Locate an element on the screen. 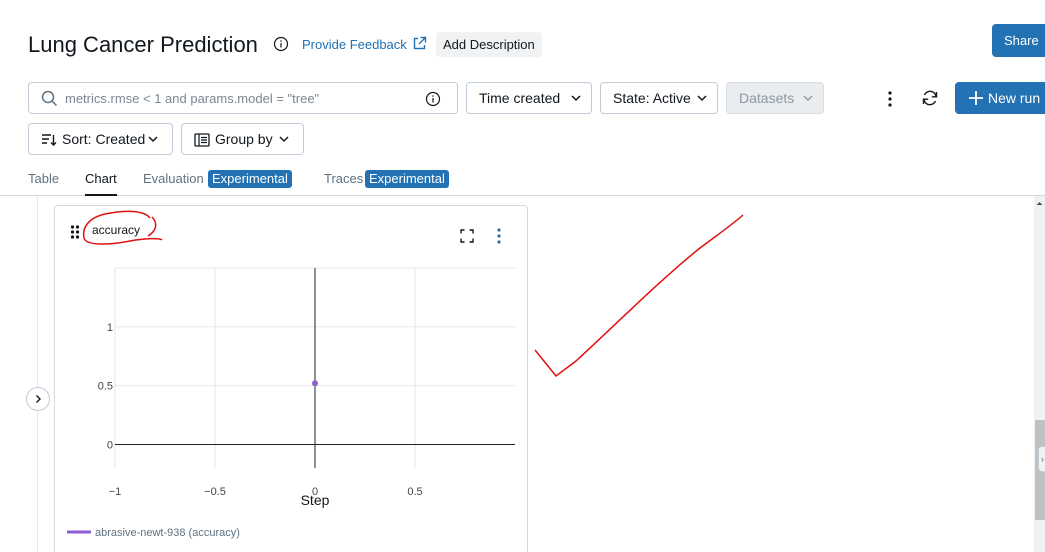 Image resolution: width=1045 pixels, height=552 pixels. x-tick-label: −0.5 is located at coordinates (215, 492).